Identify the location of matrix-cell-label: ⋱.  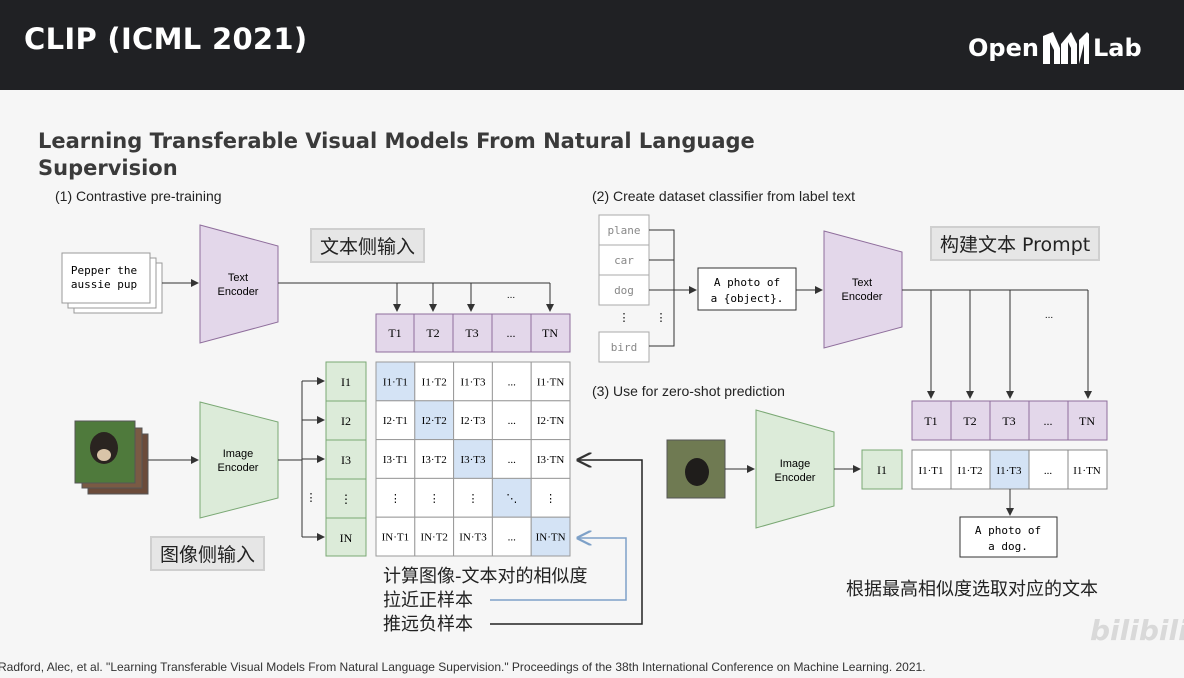
(511, 499).